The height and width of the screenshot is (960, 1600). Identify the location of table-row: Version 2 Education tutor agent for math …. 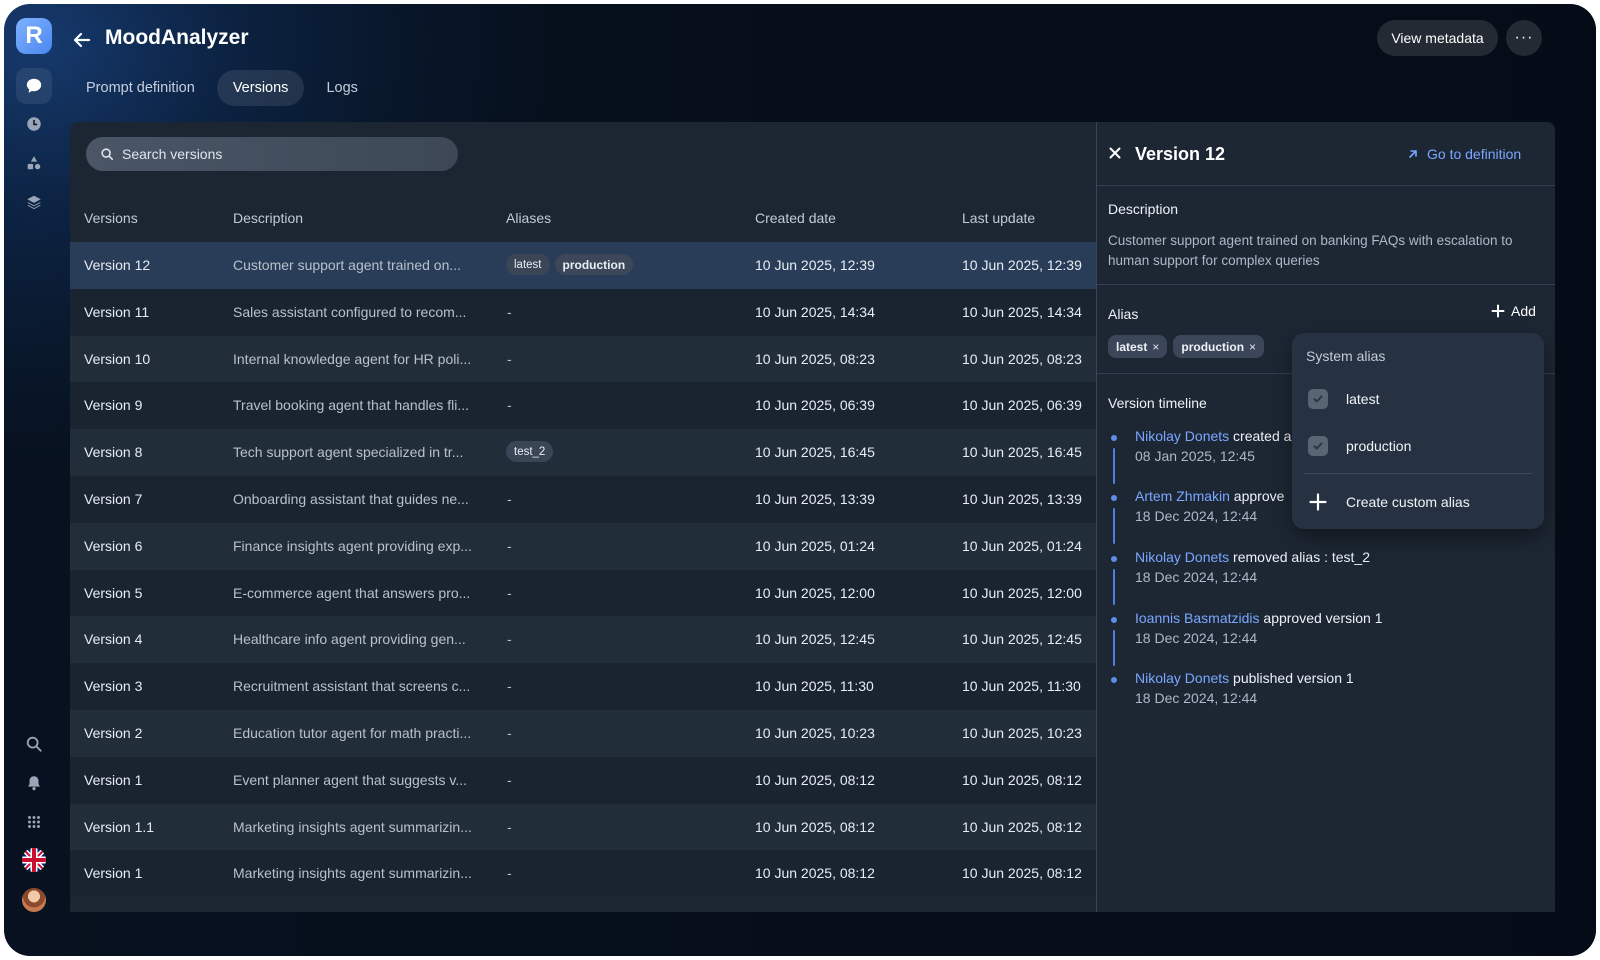
(583, 733).